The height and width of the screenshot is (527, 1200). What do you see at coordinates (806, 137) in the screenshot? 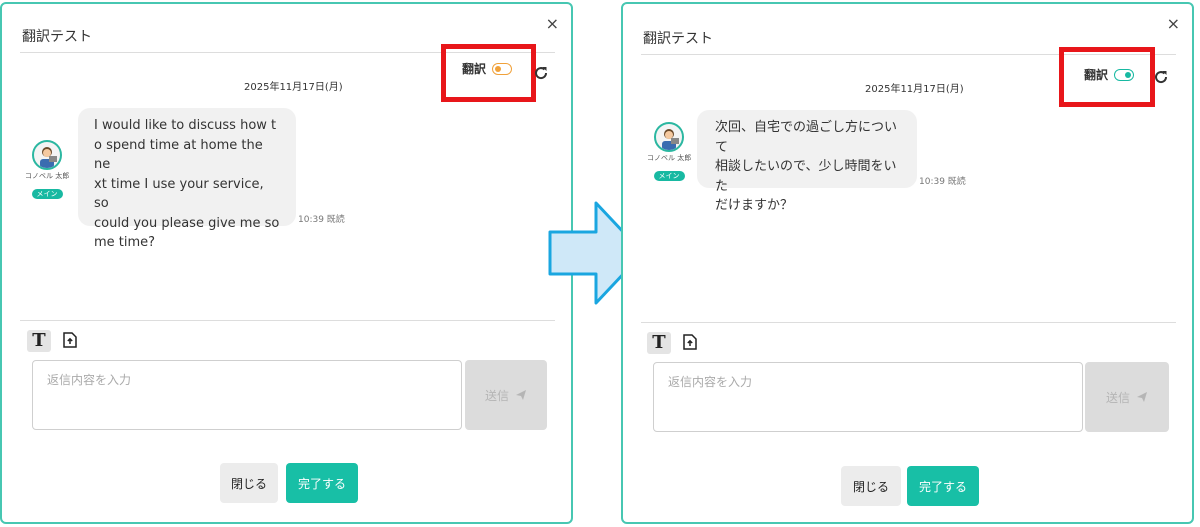
I see `message-line: 次回、自宅での過ごし方について` at bounding box center [806, 137].